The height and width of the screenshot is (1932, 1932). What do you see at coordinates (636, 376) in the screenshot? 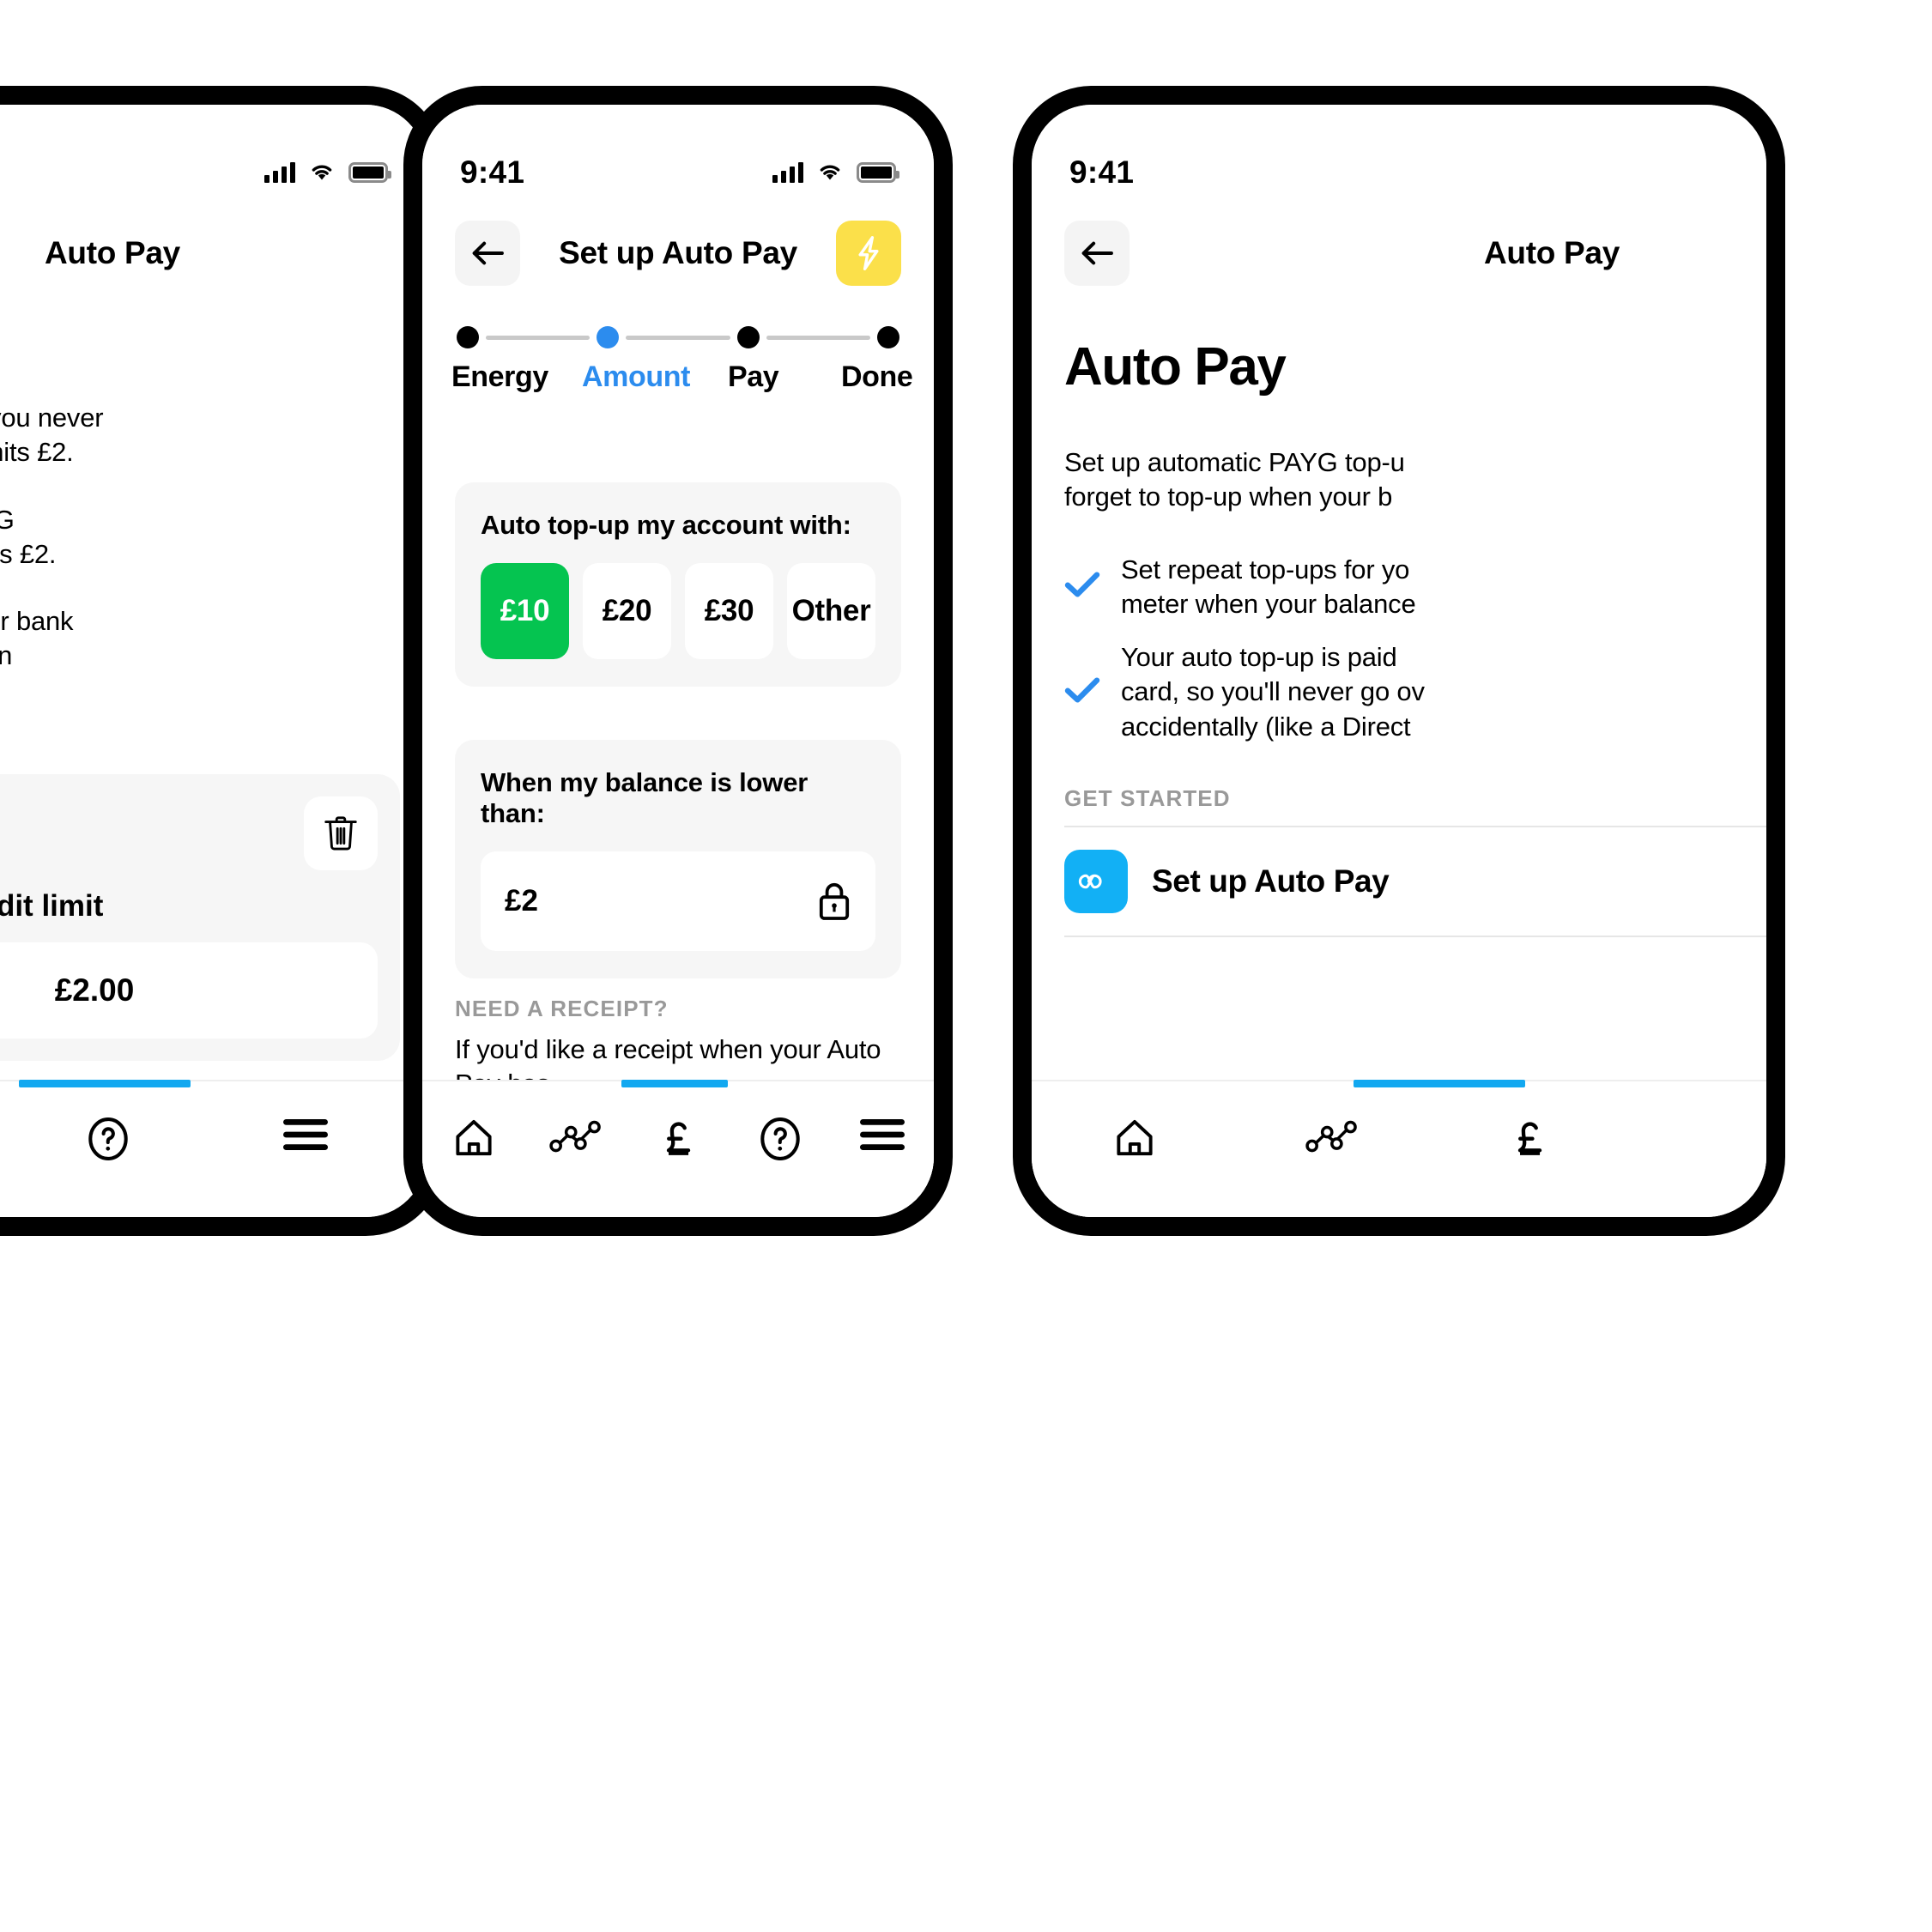
I see `stepper-label-amount: Amount` at bounding box center [636, 376].